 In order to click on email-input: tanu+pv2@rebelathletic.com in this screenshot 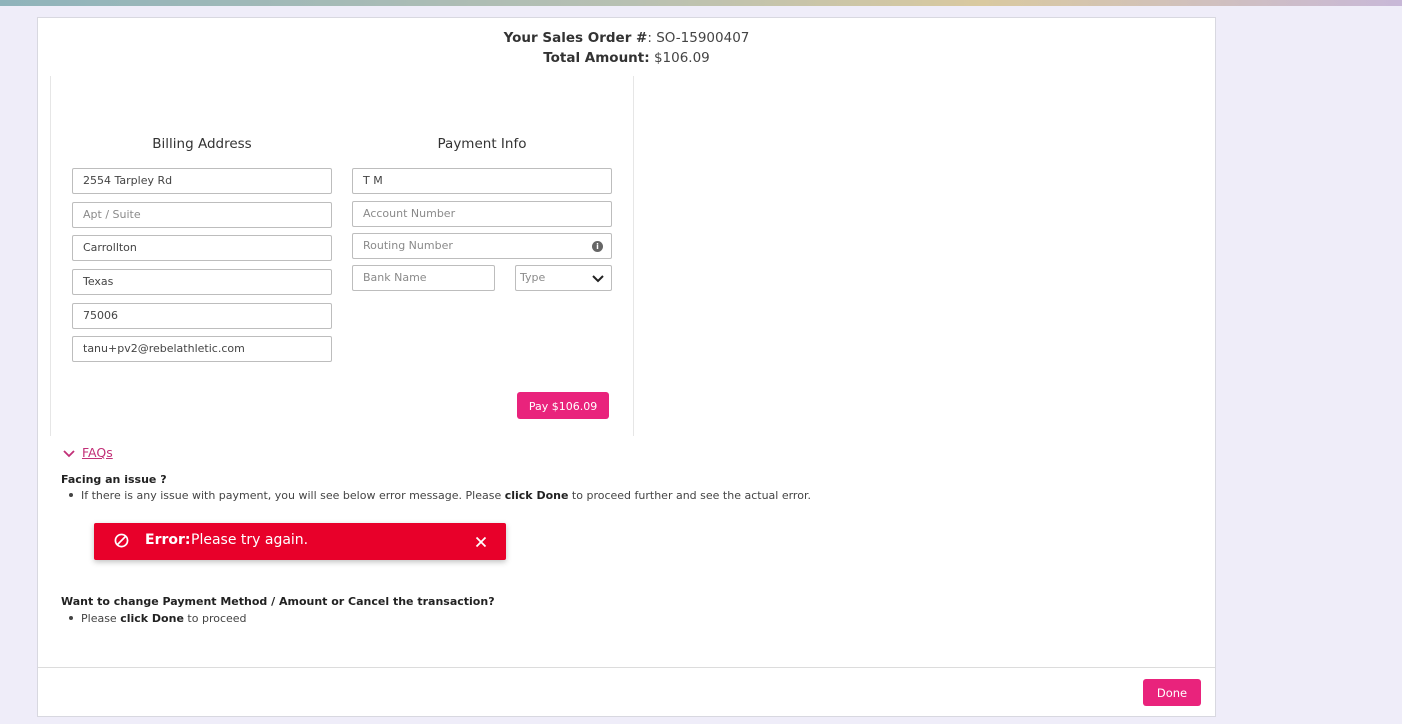, I will do `click(202, 349)`.